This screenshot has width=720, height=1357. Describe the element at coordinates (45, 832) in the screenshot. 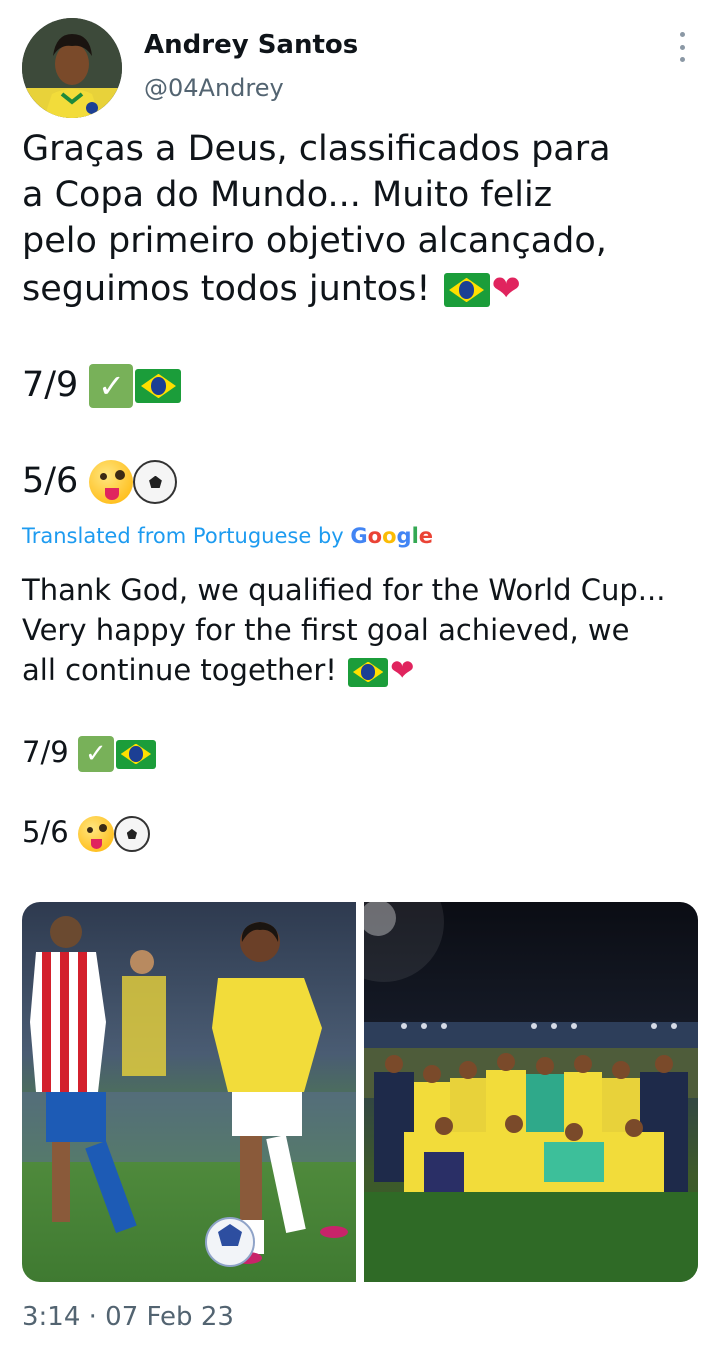

I see `translation-stat-2: 5/6` at that location.